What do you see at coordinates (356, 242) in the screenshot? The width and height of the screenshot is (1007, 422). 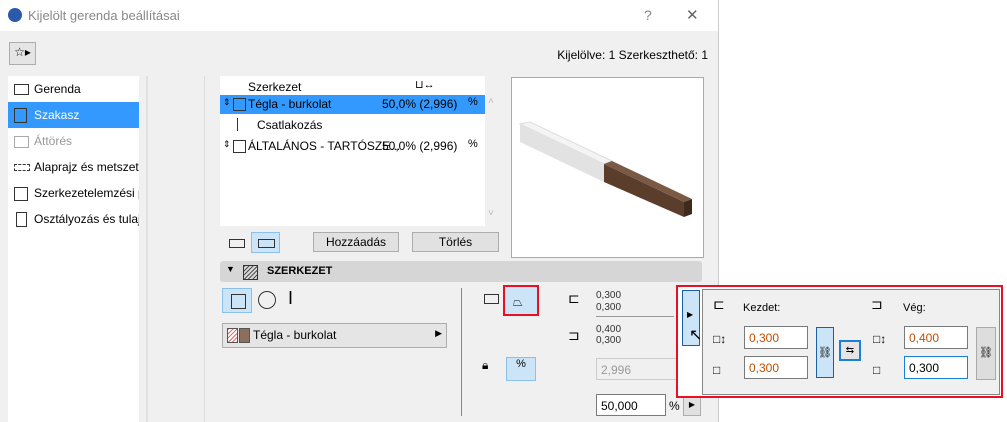 I see `add-button: Hozzáadás` at bounding box center [356, 242].